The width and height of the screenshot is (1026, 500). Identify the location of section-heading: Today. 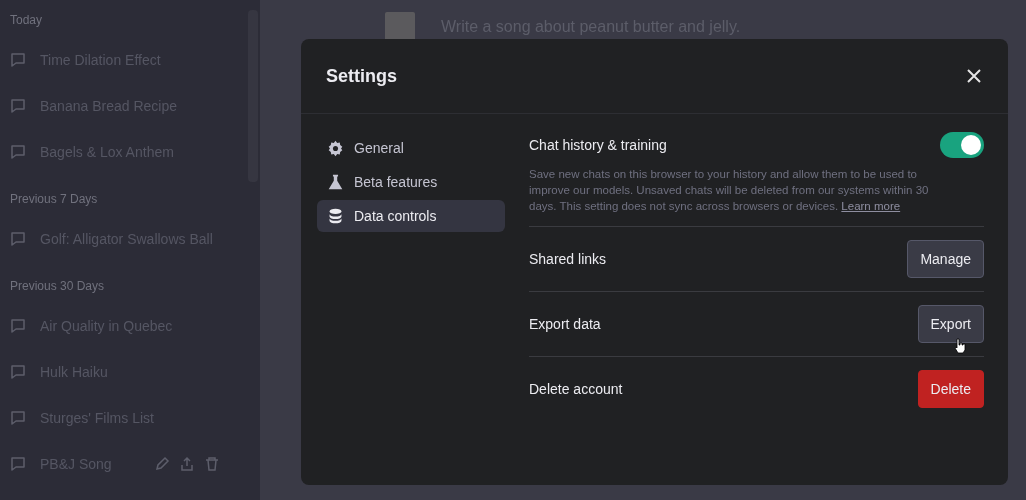
(26, 20).